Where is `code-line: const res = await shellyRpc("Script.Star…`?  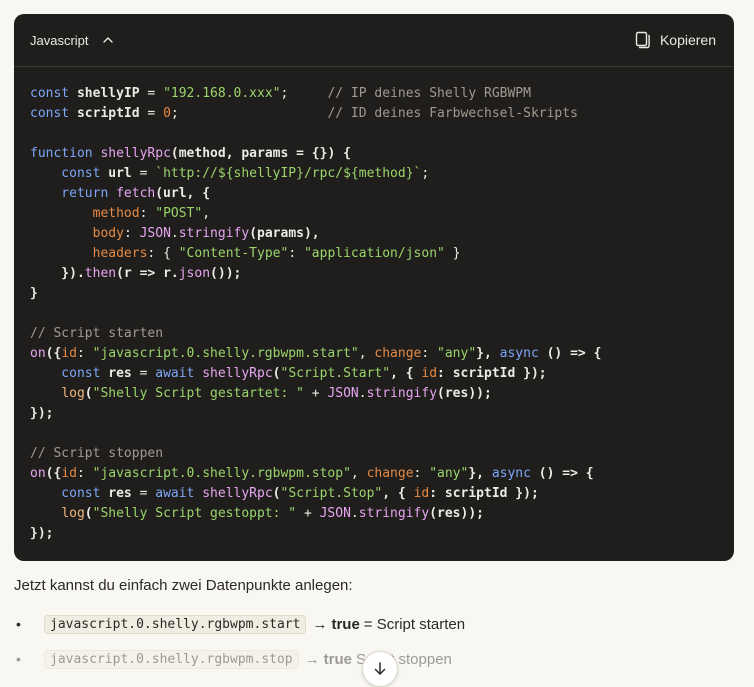 code-line: const res = await shellyRpc("Script.Star… is located at coordinates (382, 374).